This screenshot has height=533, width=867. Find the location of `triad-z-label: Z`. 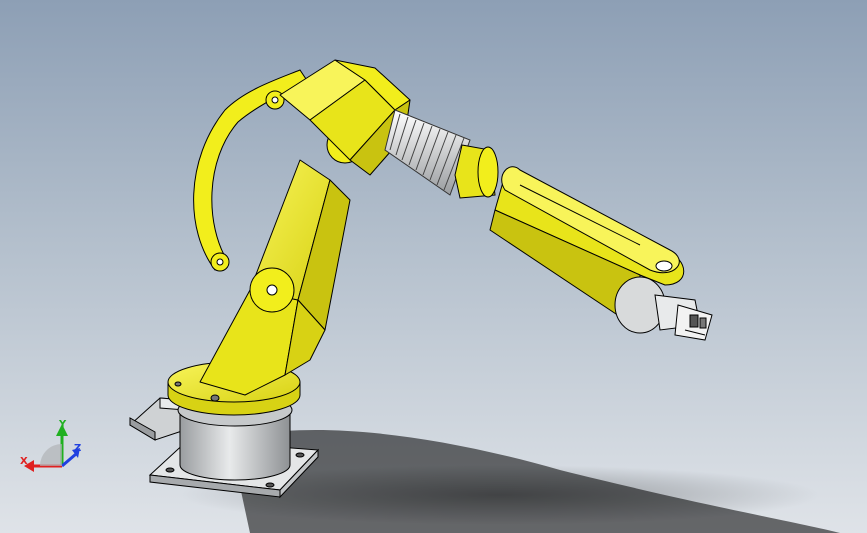

triad-z-label: Z is located at coordinates (77, 448).